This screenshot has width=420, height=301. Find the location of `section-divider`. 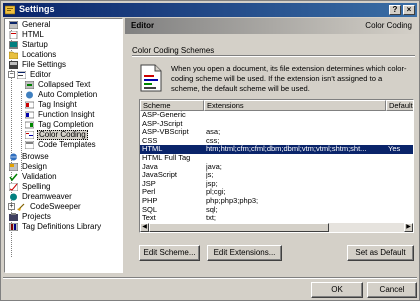

section-divider is located at coordinates (273, 56).